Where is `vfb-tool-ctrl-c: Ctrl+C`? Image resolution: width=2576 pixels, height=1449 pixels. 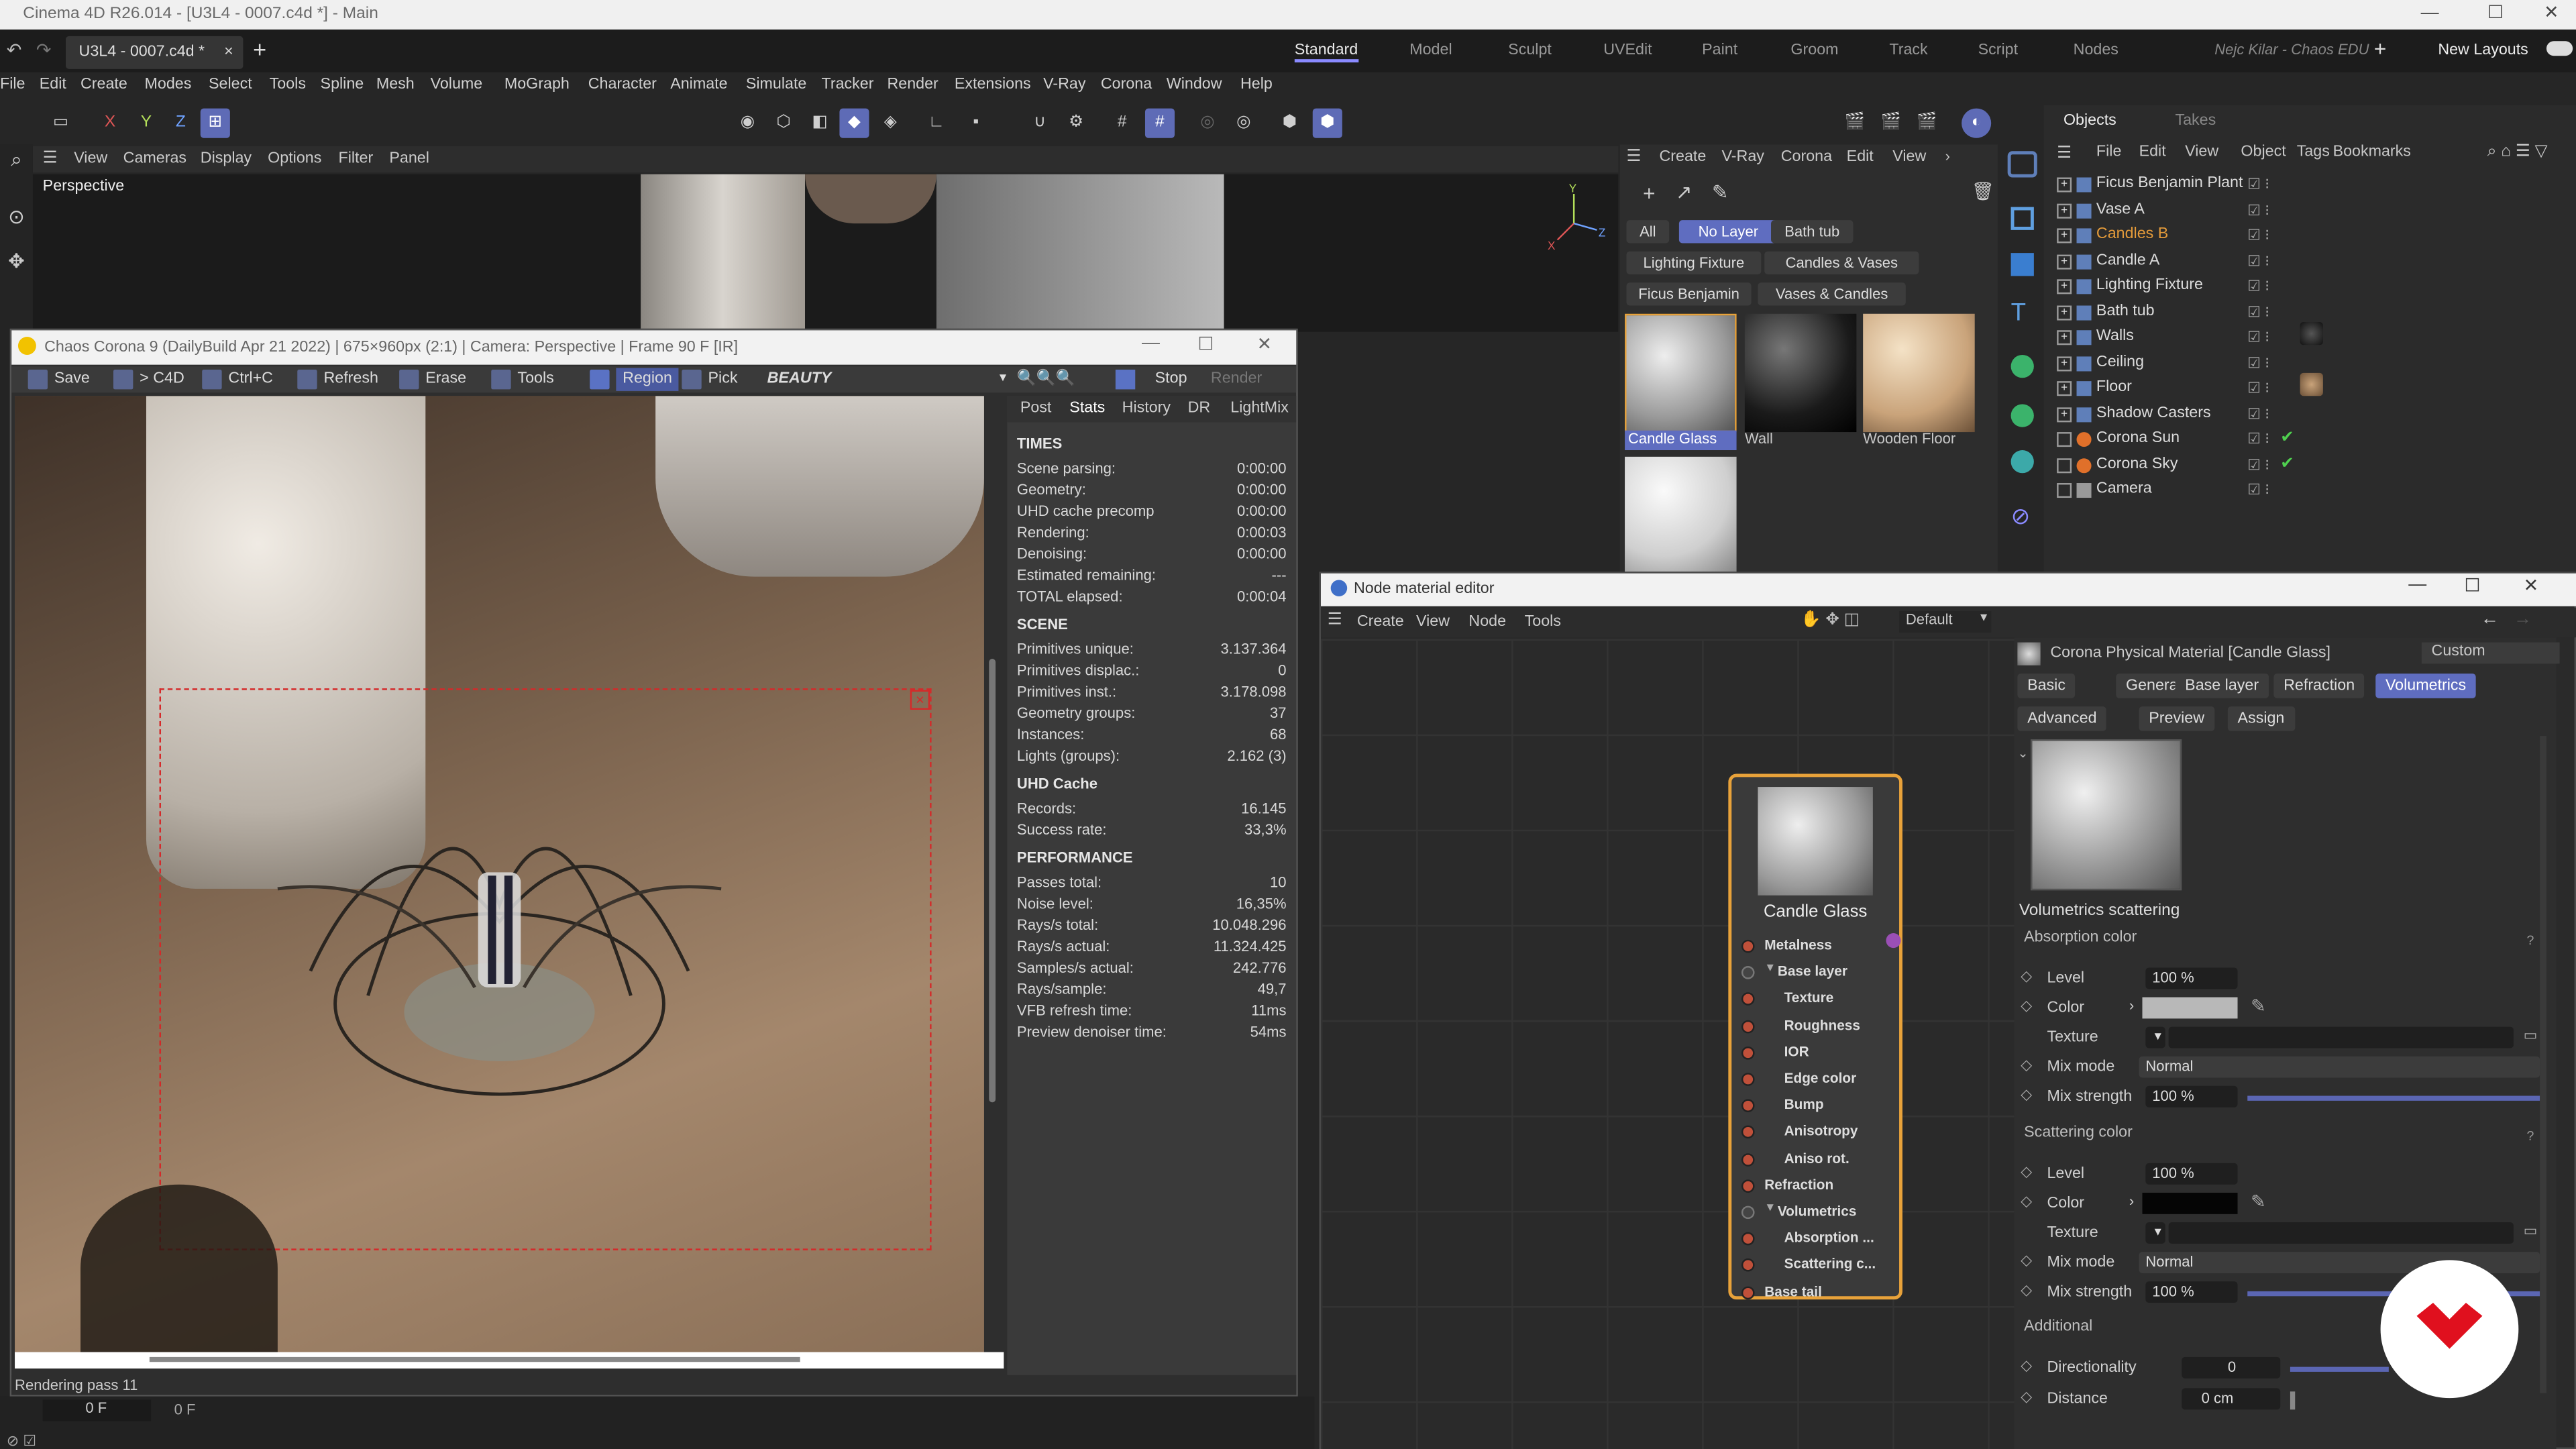
vfb-tool-ctrl-c: Ctrl+C is located at coordinates (250, 379).